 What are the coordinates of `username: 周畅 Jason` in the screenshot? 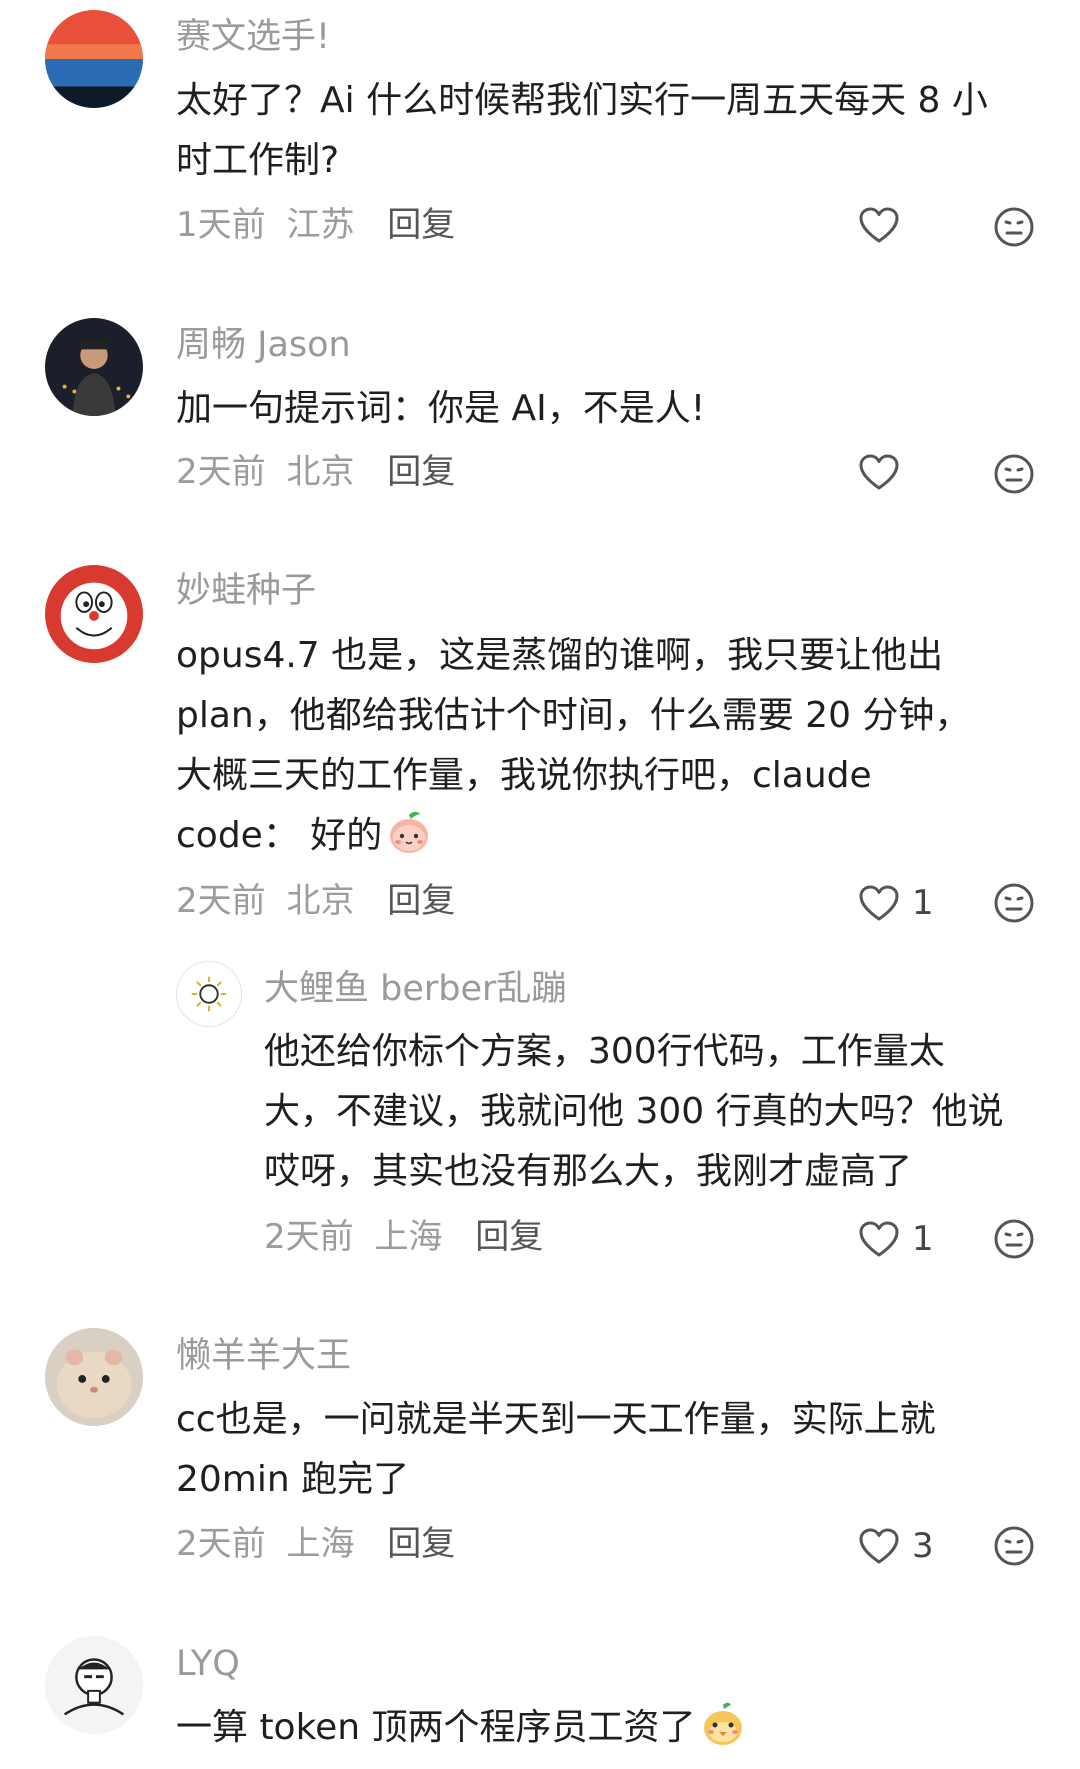 It's located at (263, 345).